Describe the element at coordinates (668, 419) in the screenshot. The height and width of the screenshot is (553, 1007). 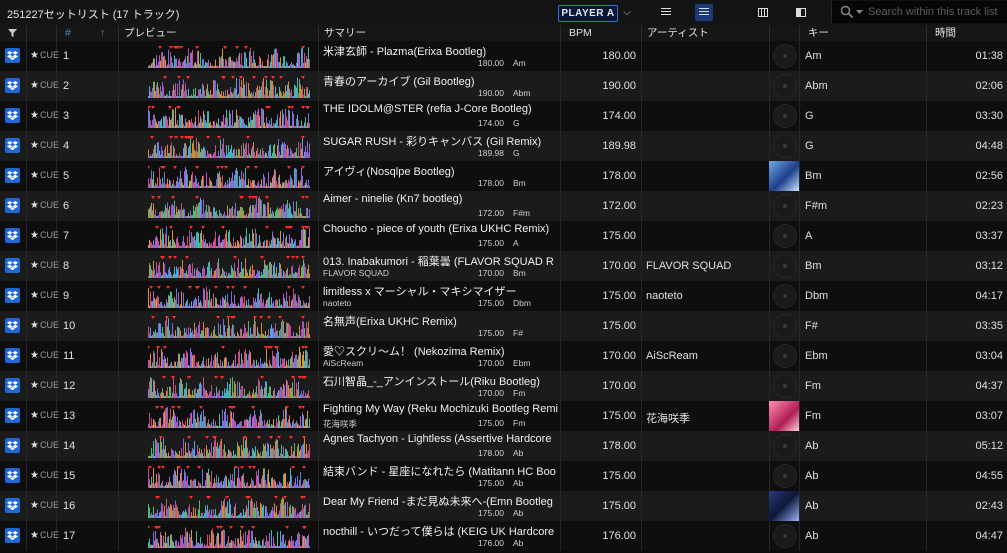
I see `artist-name: 花海咲季` at that location.